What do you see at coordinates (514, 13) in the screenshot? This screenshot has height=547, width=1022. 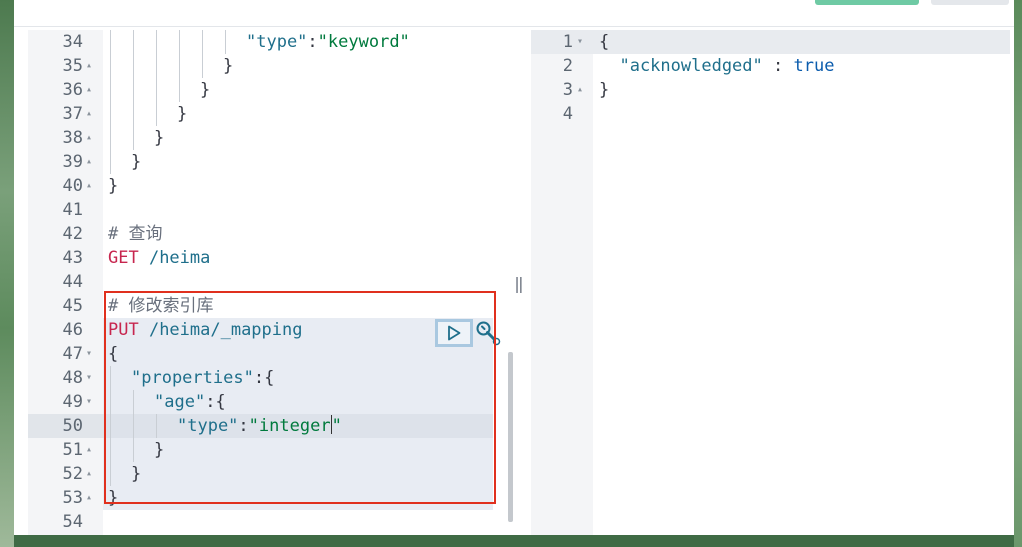 I see `top-toolbar` at bounding box center [514, 13].